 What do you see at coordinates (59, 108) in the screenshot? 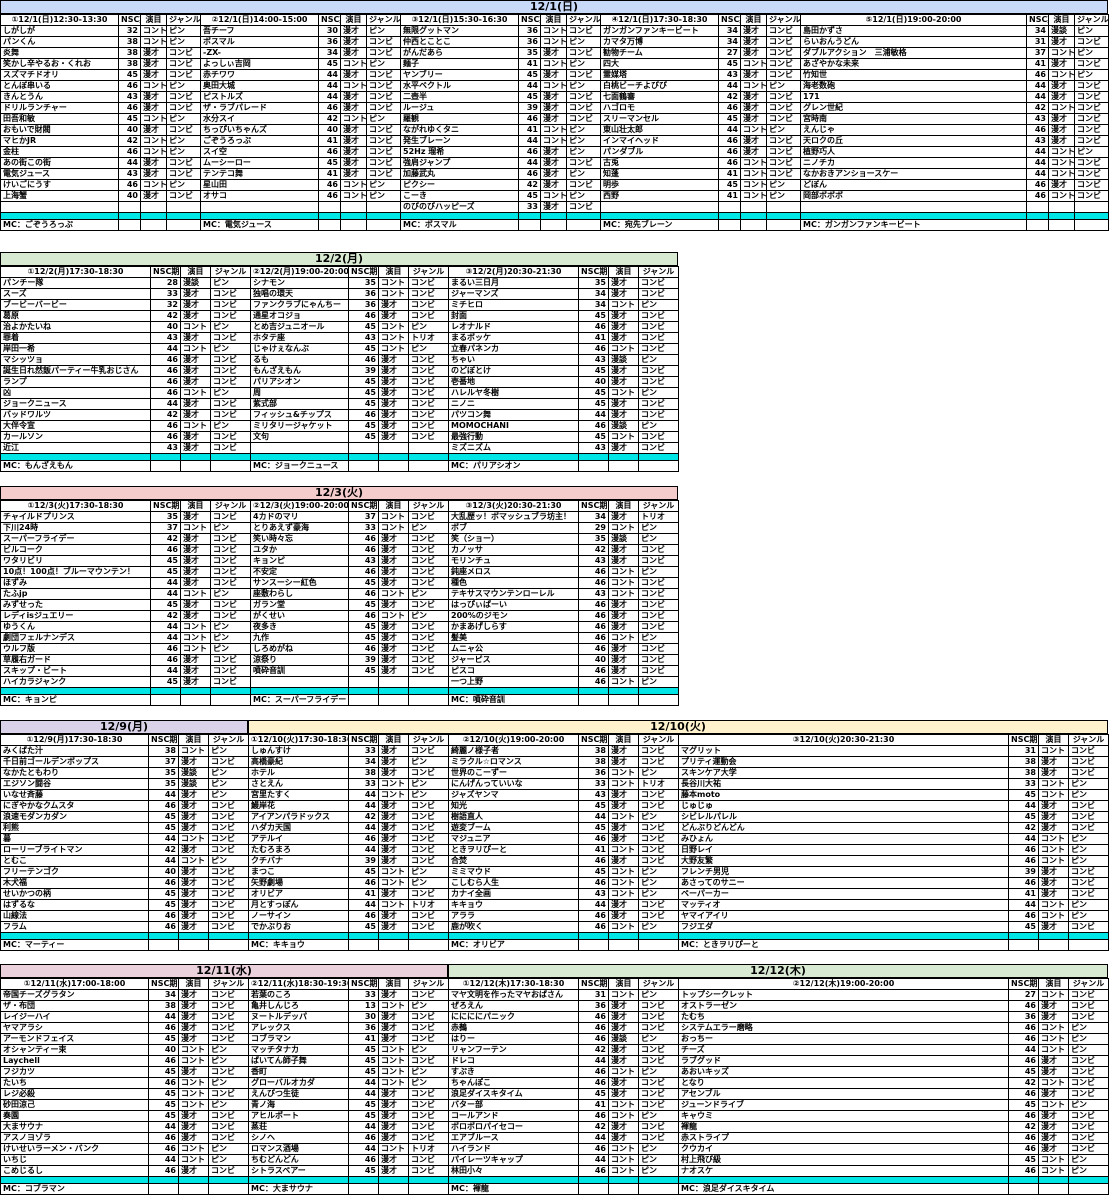
I see `performer-name: ドリルランチャー` at bounding box center [59, 108].